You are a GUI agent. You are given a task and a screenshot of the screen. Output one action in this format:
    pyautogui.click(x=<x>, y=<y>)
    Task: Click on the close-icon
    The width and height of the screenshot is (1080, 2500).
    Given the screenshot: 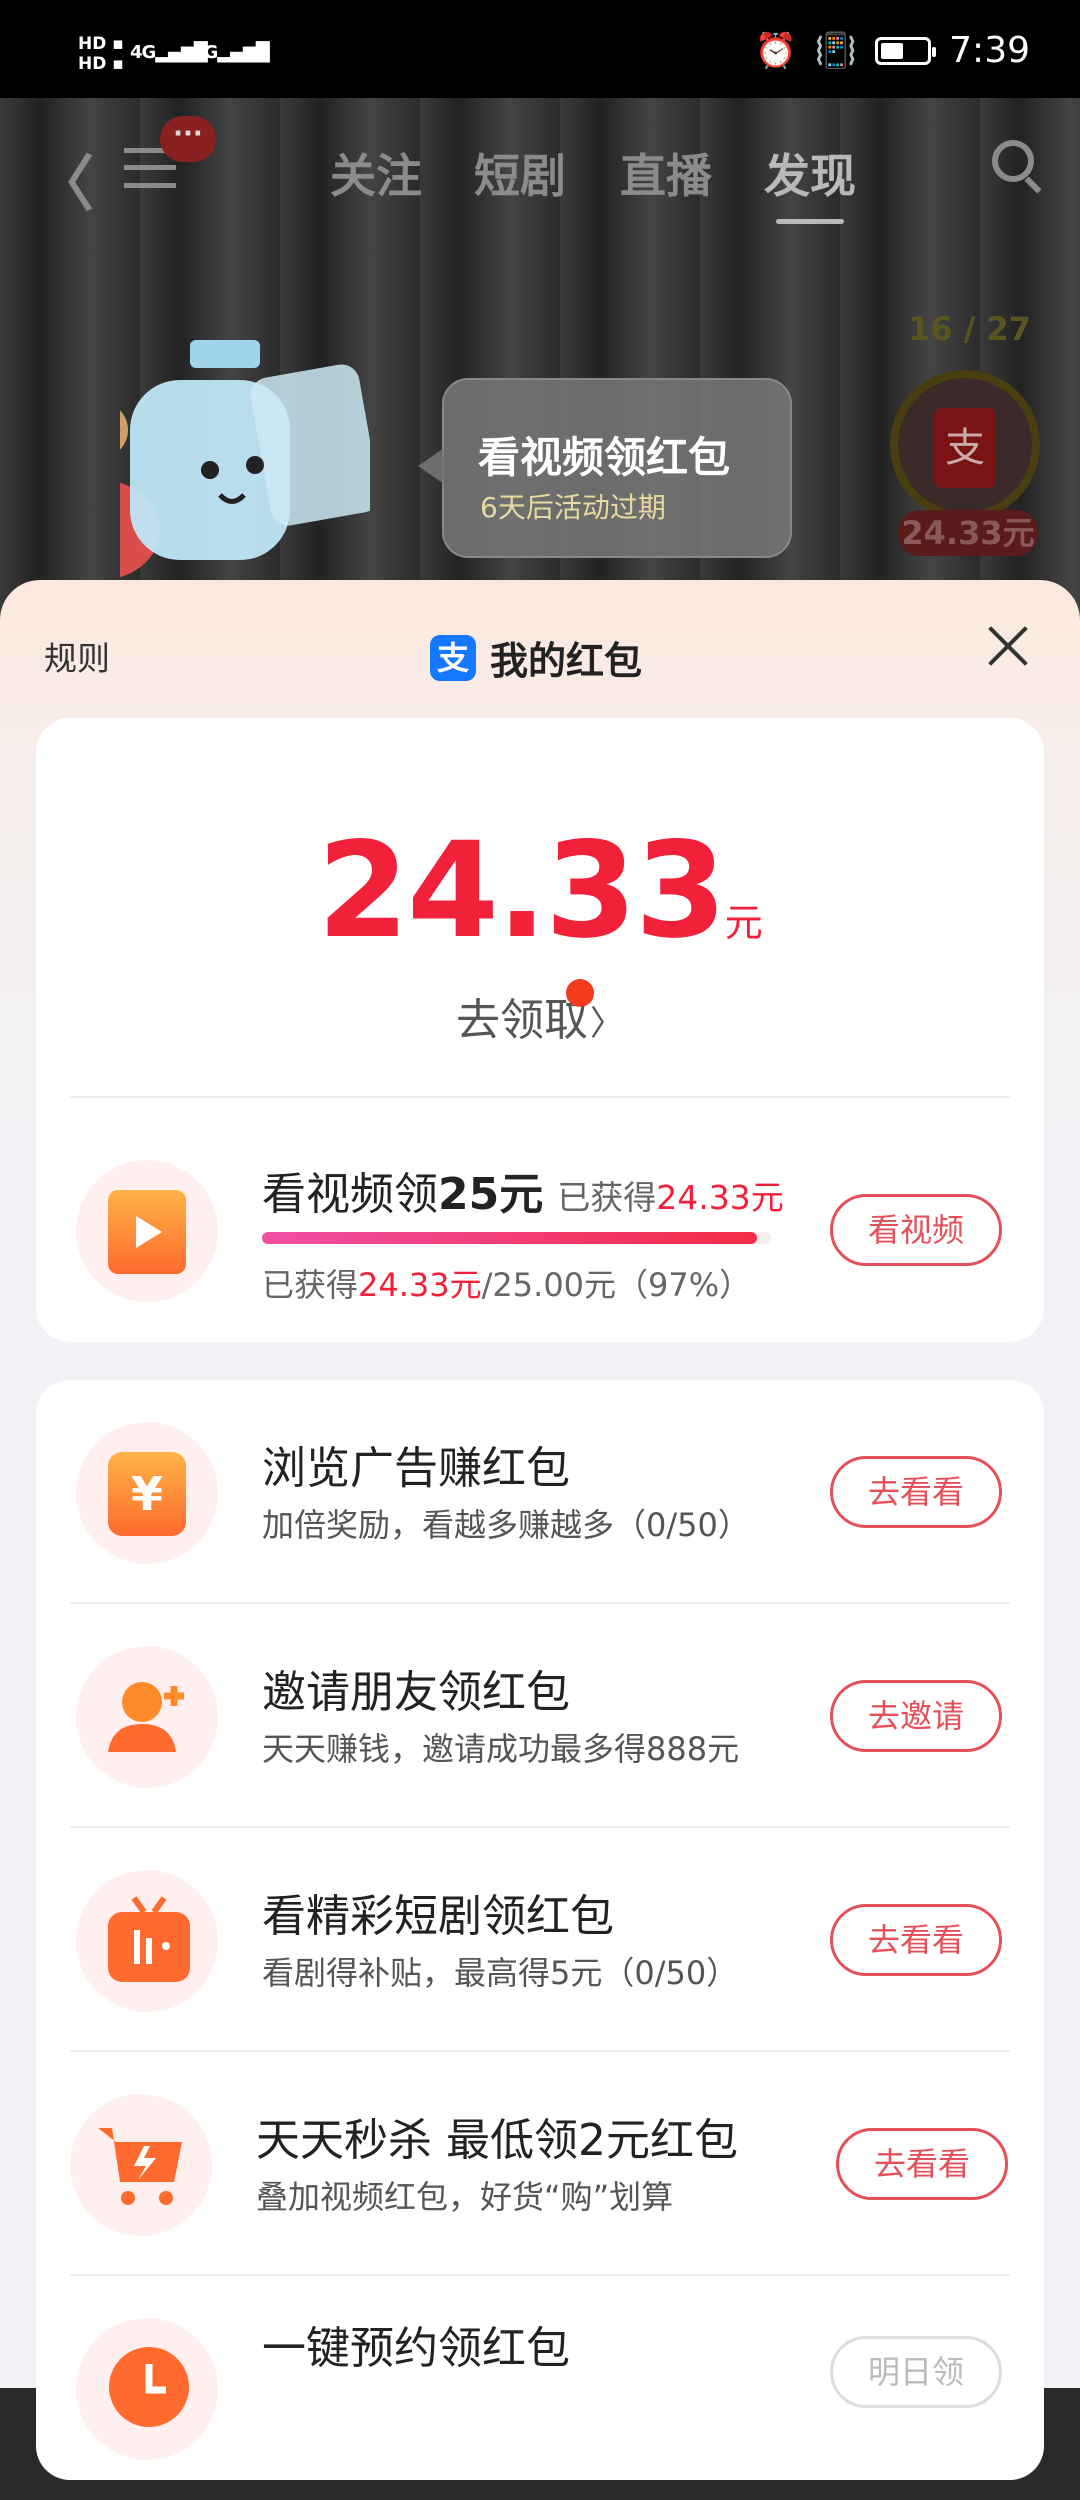 What is the action you would take?
    pyautogui.click(x=1008, y=646)
    